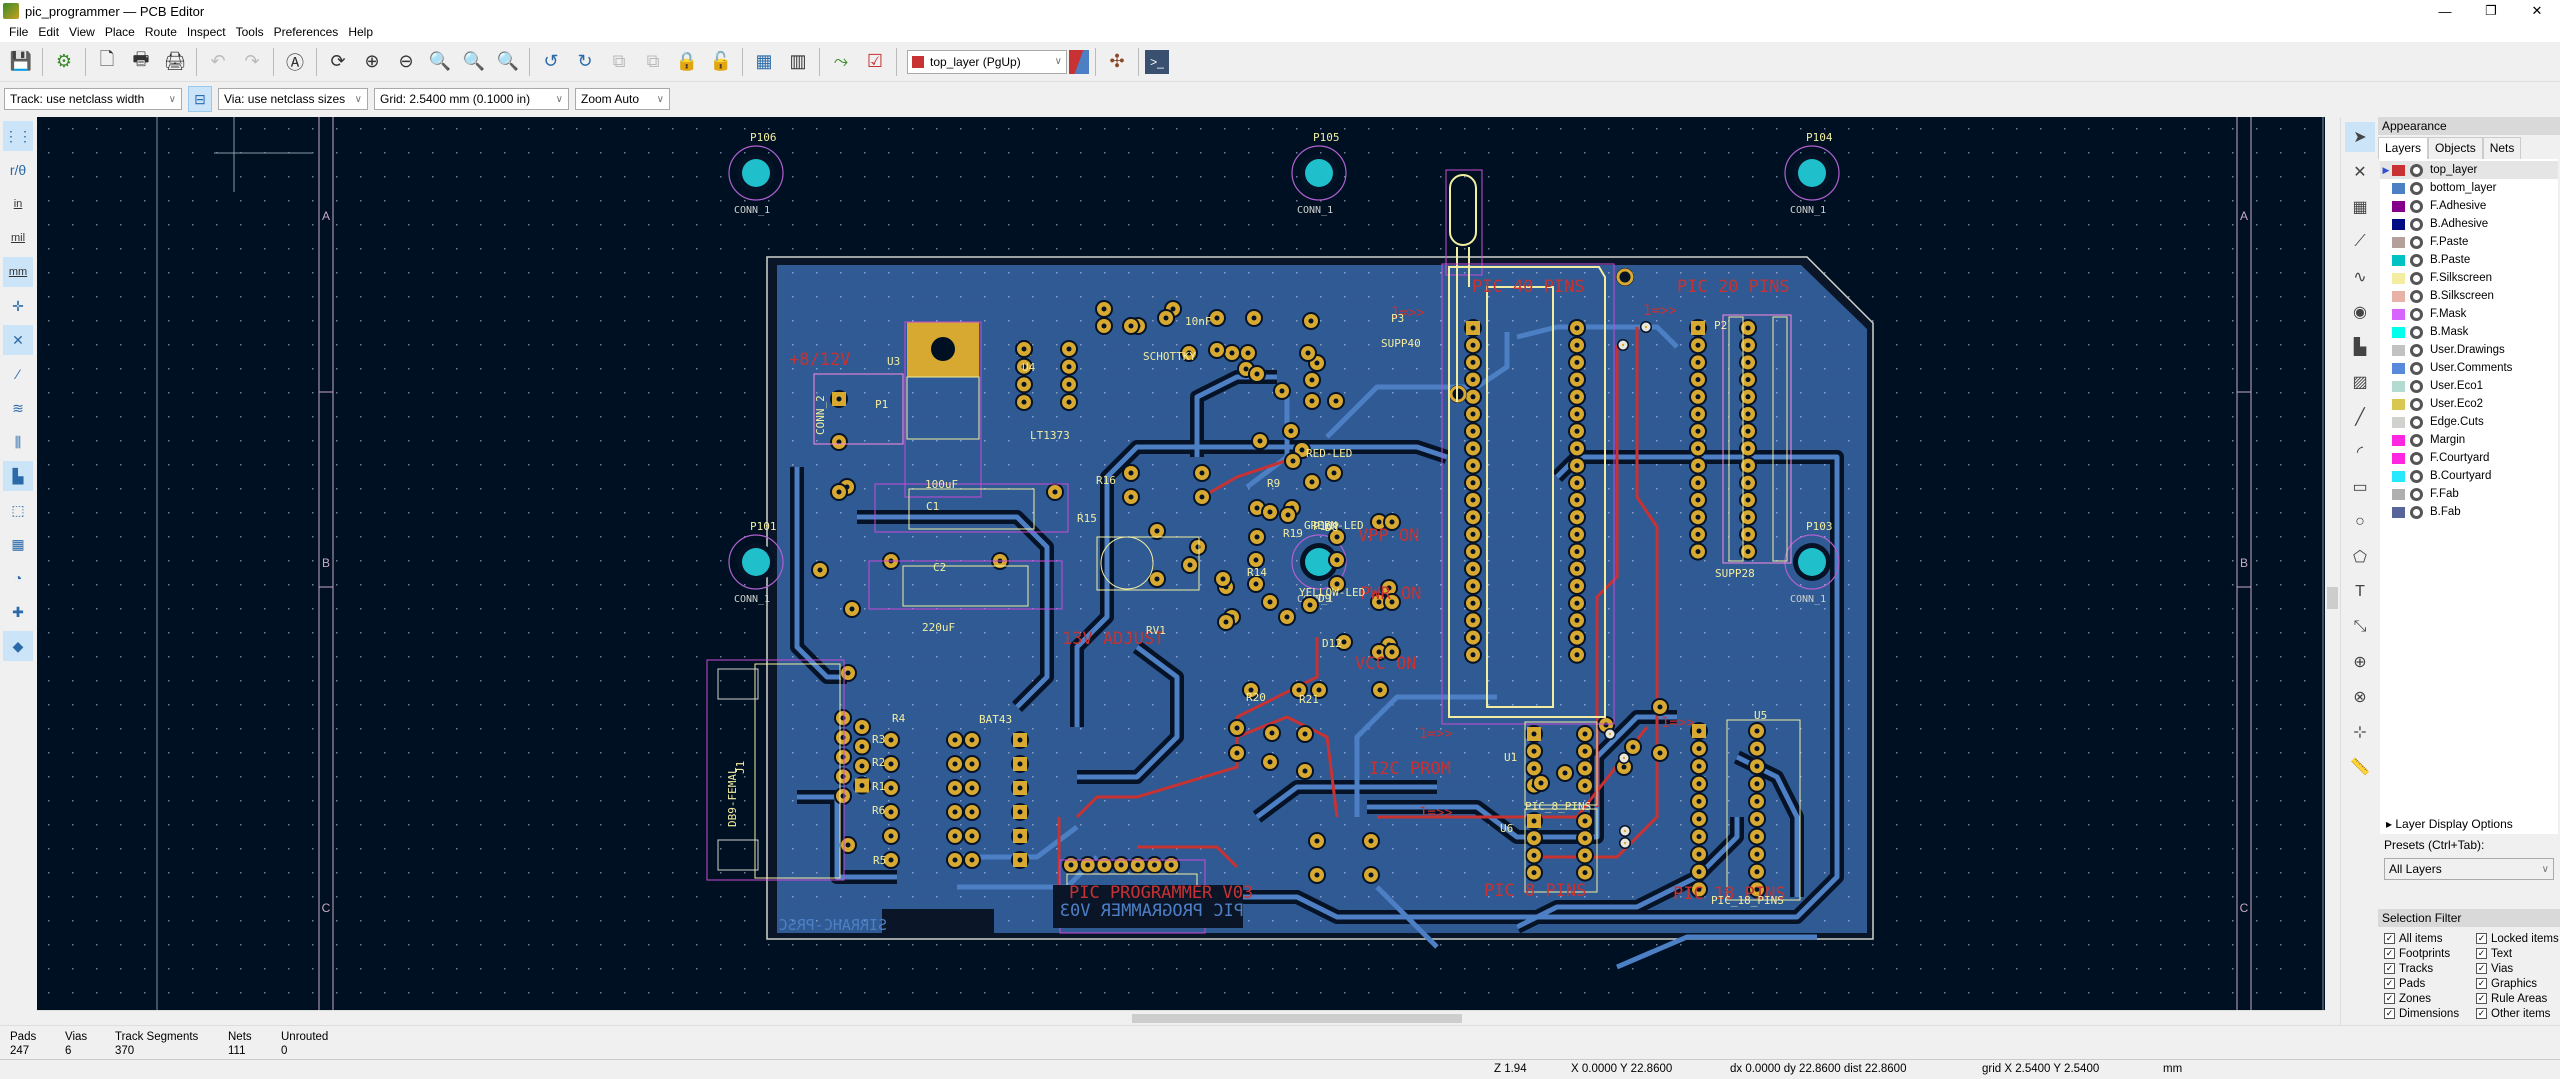 The height and width of the screenshot is (1079, 2560). Describe the element at coordinates (21, 62) in the screenshot. I see `save-icon: 💾` at that location.